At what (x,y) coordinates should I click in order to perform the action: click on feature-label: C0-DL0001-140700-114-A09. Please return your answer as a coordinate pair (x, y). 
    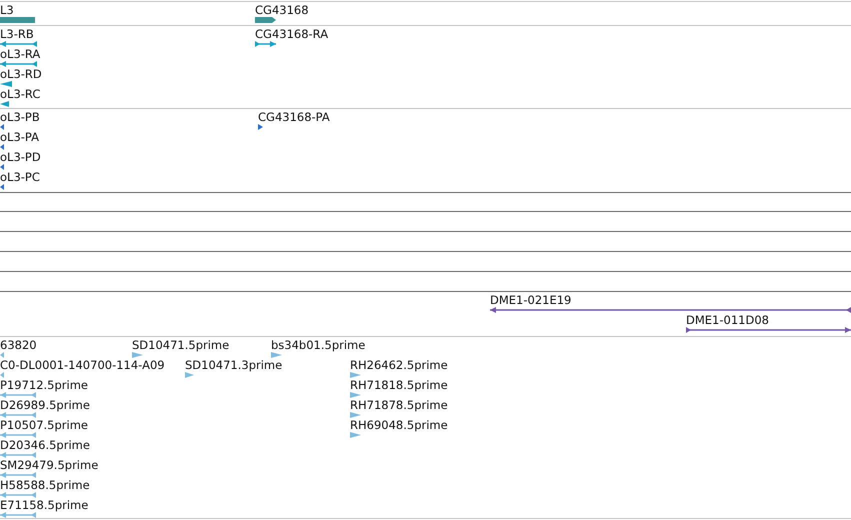
    Looking at the image, I should click on (82, 365).